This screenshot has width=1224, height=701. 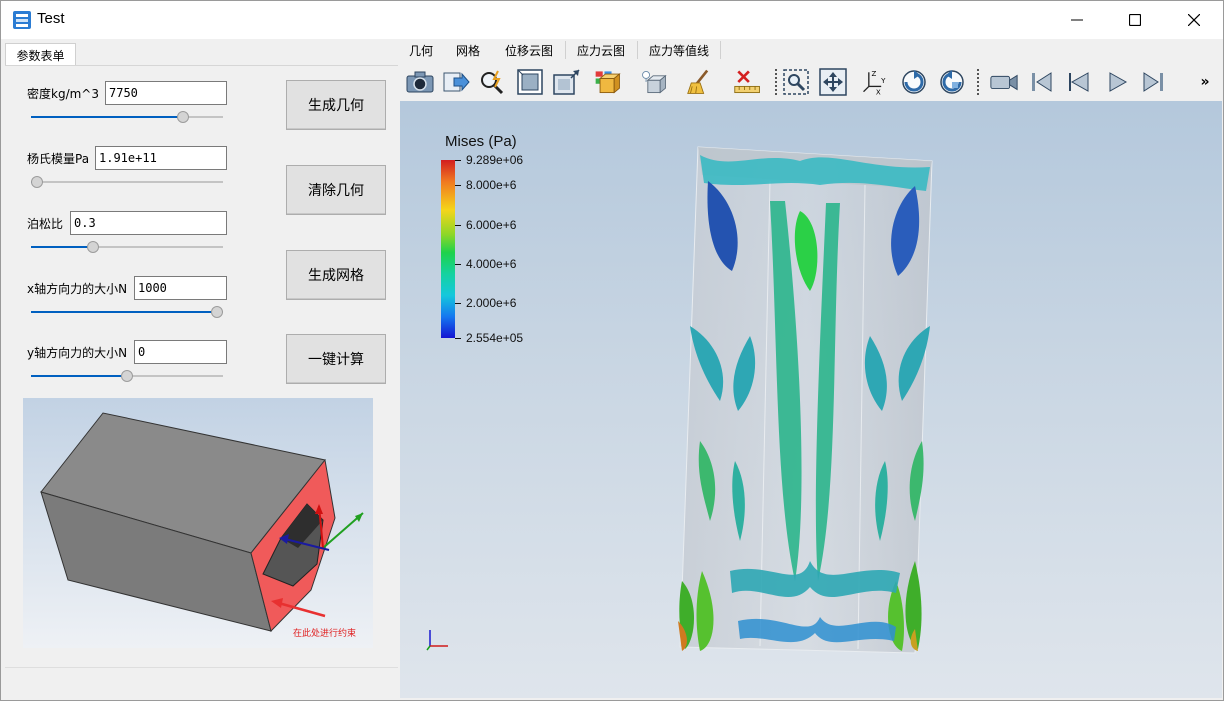 I want to click on window-title: Test, so click(x=51, y=18).